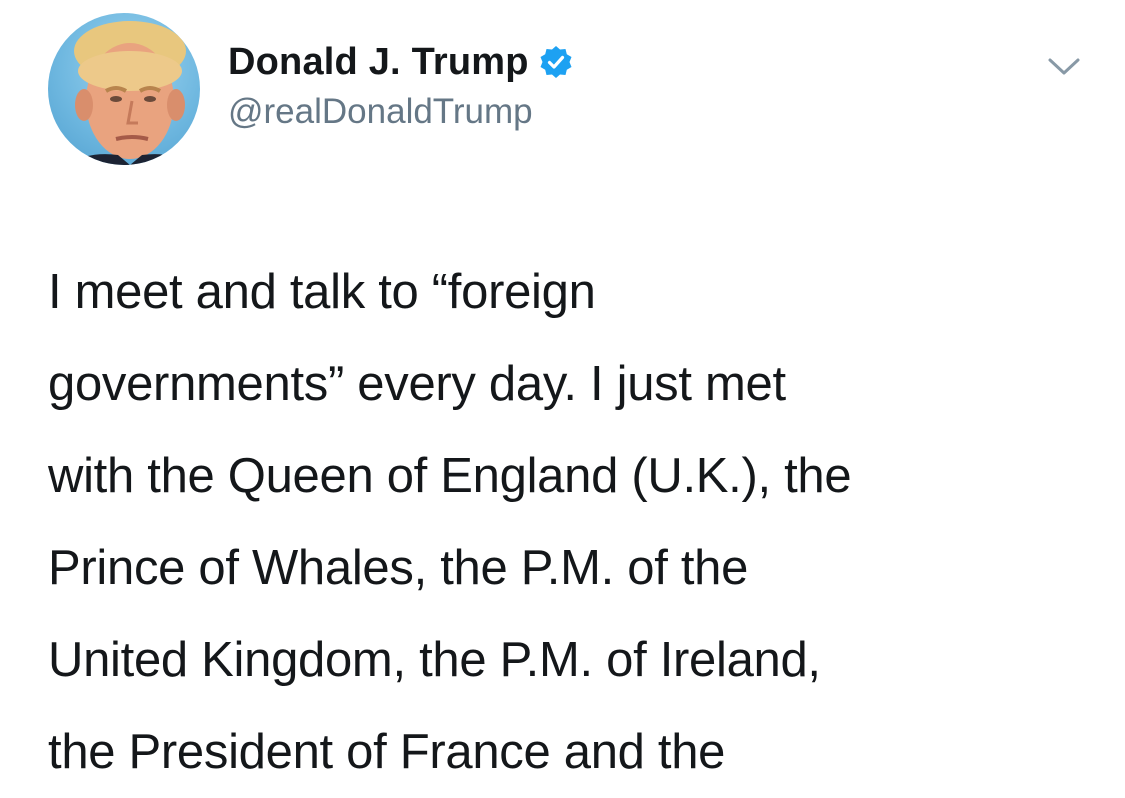 This screenshot has width=1125, height=798. Describe the element at coordinates (400, 112) in the screenshot. I see `author-handle: @realDonaldTrump` at that location.